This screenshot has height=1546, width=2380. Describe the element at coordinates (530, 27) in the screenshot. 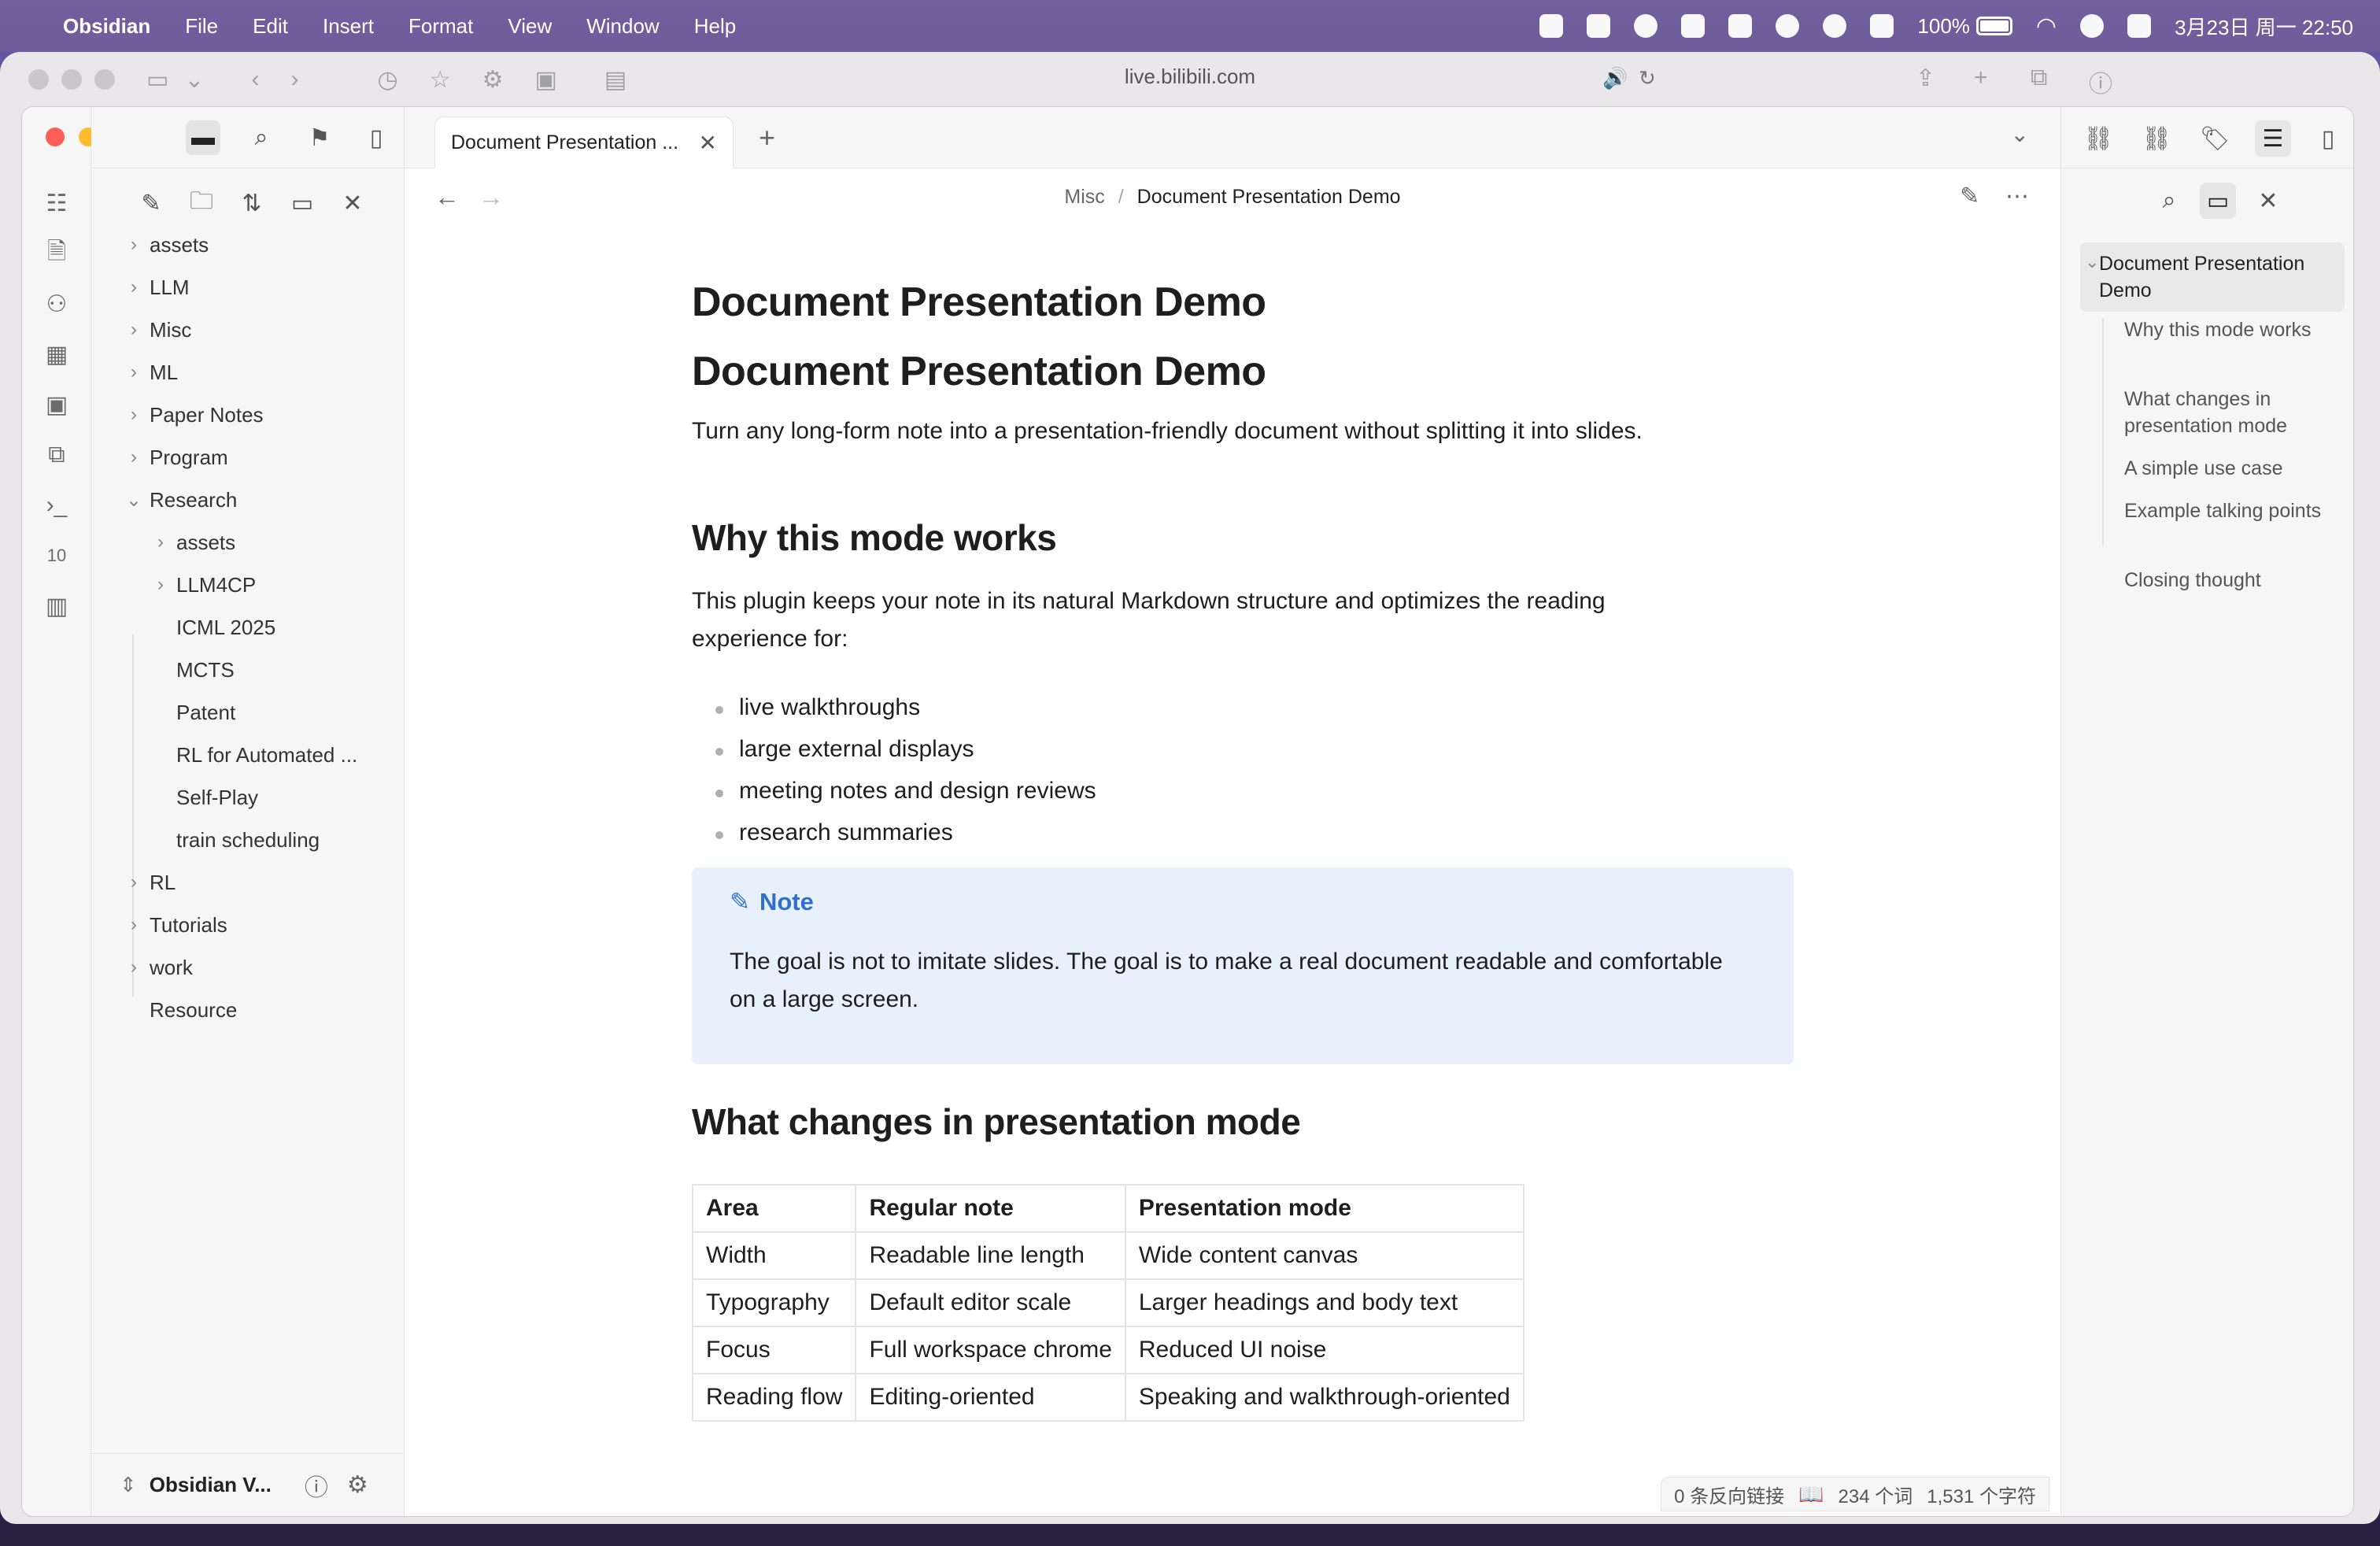

I see `menu-view: View` at that location.